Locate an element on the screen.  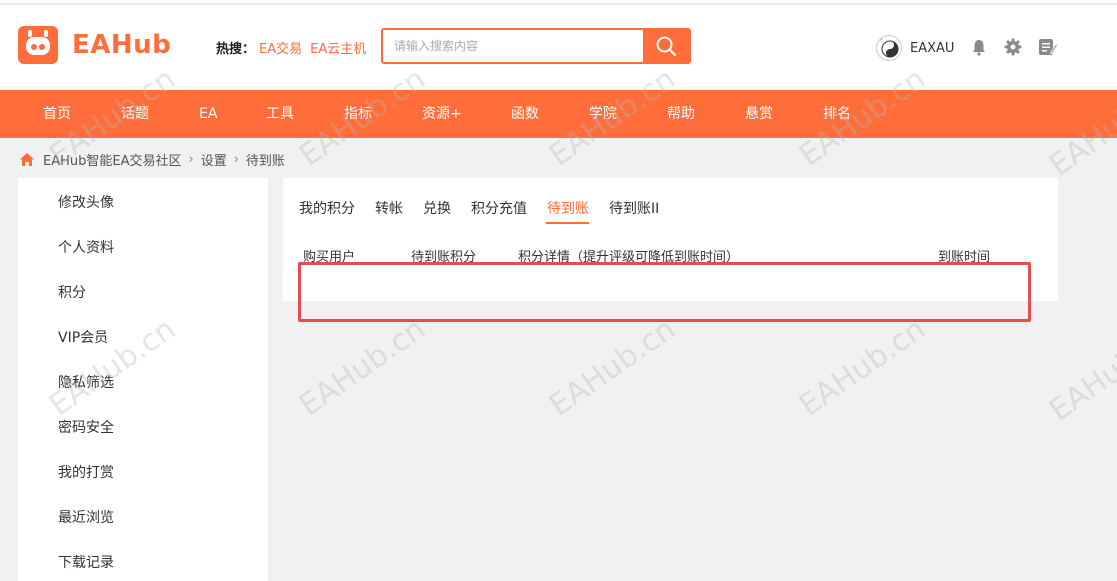
hot-search: 热搜： EA交易 EA云主机 is located at coordinates (293, 47).